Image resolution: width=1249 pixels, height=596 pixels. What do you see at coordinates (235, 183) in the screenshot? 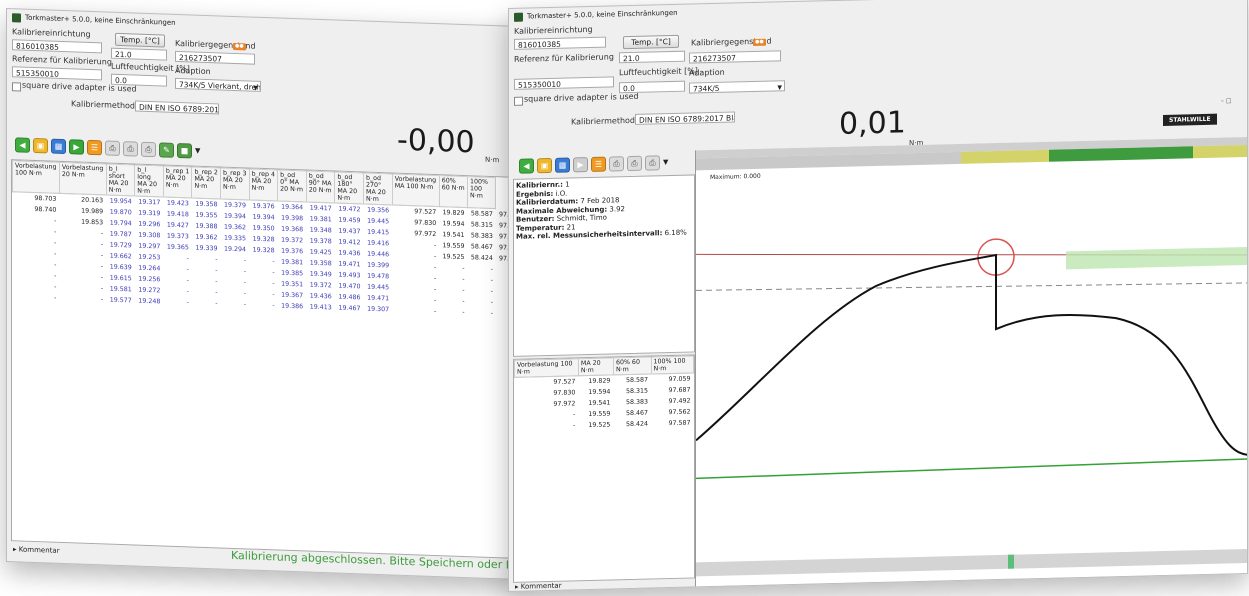
I see `column-header: b_rep 3 MA 20 N·m` at bounding box center [235, 183].